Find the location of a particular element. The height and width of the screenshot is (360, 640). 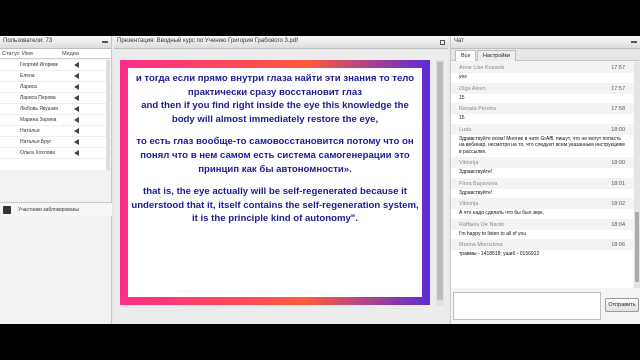

user-row: Георгий Игоревич is located at coordinates (54, 65).